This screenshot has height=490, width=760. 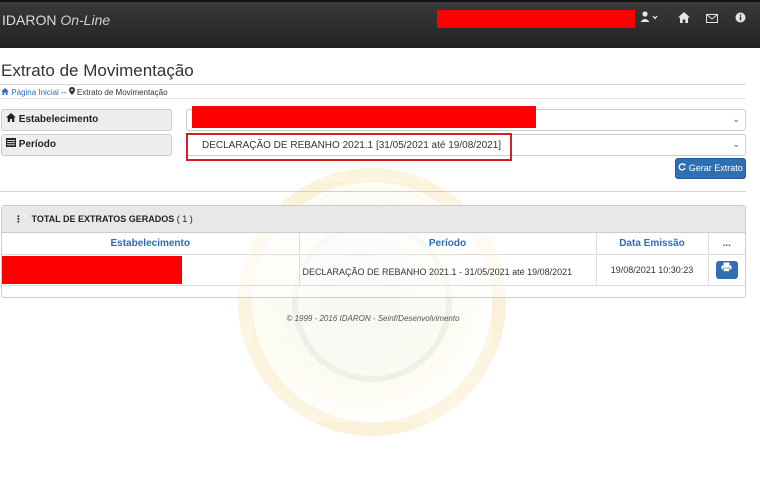 What do you see at coordinates (380, 24) in the screenshot?
I see `top-navbar: IDARON On-Line` at bounding box center [380, 24].